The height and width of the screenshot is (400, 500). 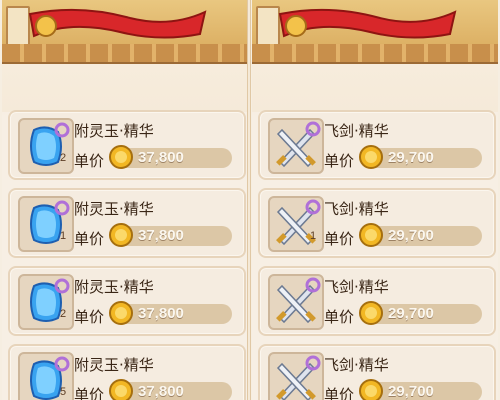 I want to click on item-row: 1 附灵玉·精华 单价 37,800, so click(x=127, y=223).